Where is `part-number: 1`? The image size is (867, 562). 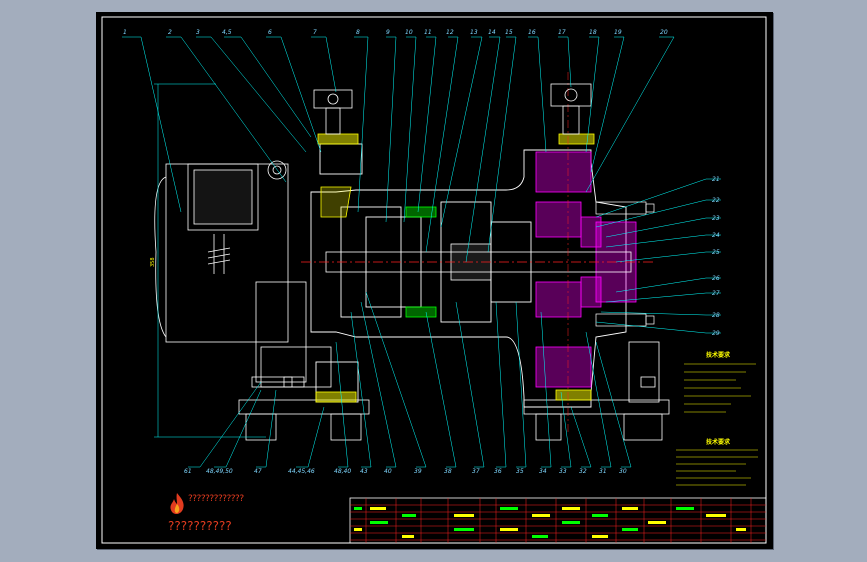 part-number: 1 is located at coordinates (125, 32).